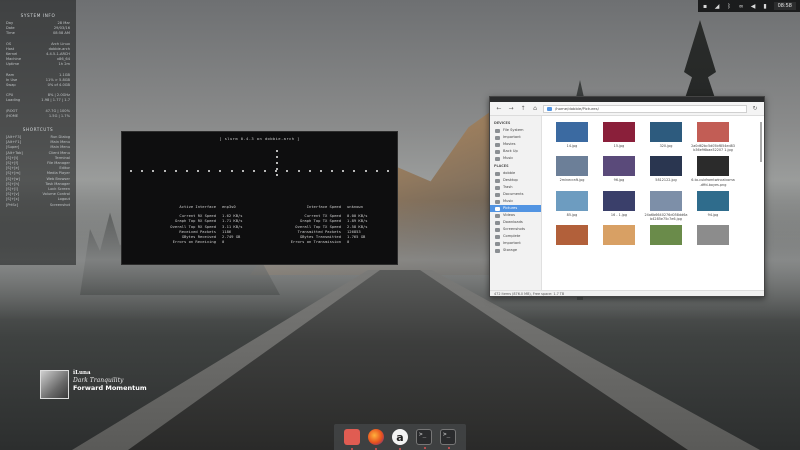  I want to click on file-name: 5812122.jpg, so click(666, 180).